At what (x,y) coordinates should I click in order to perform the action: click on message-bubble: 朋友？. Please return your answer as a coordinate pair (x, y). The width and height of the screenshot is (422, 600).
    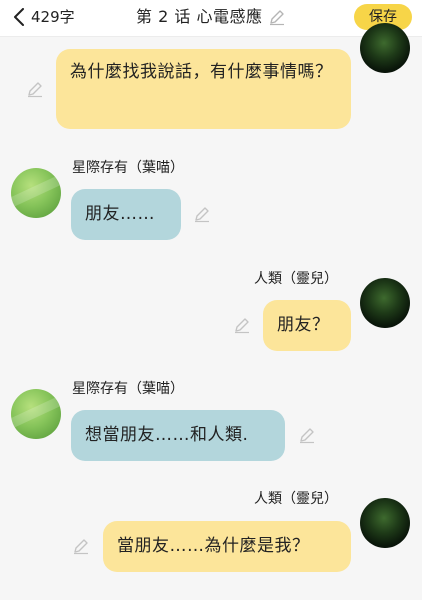
    Looking at the image, I should click on (307, 325).